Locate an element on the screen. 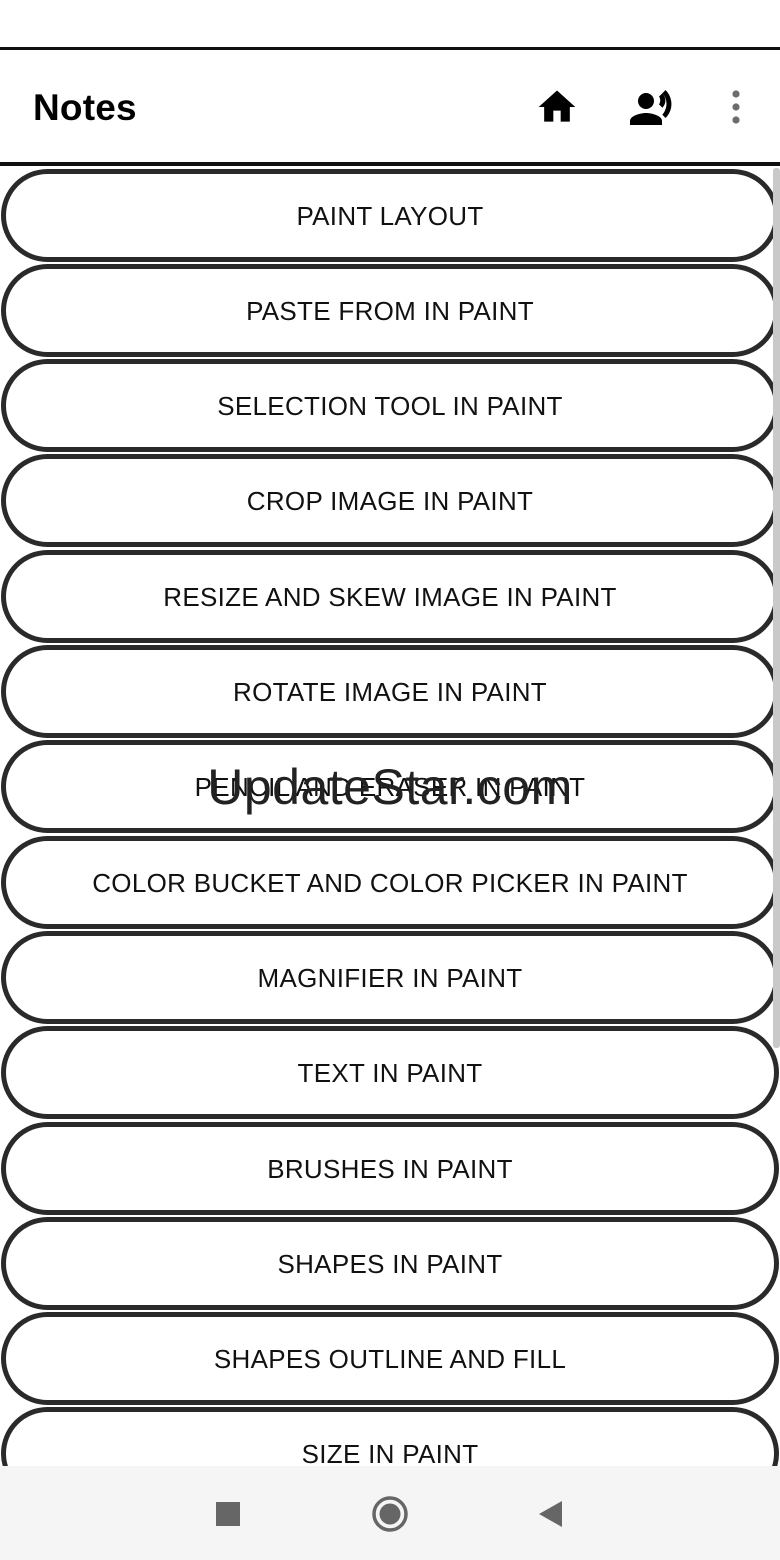 The width and height of the screenshot is (780, 1560). more-vertical-icon is located at coordinates (736, 107).